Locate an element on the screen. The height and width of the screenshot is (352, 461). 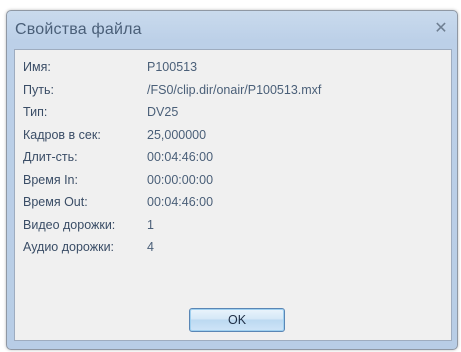
ok-button: OK is located at coordinates (237, 320).